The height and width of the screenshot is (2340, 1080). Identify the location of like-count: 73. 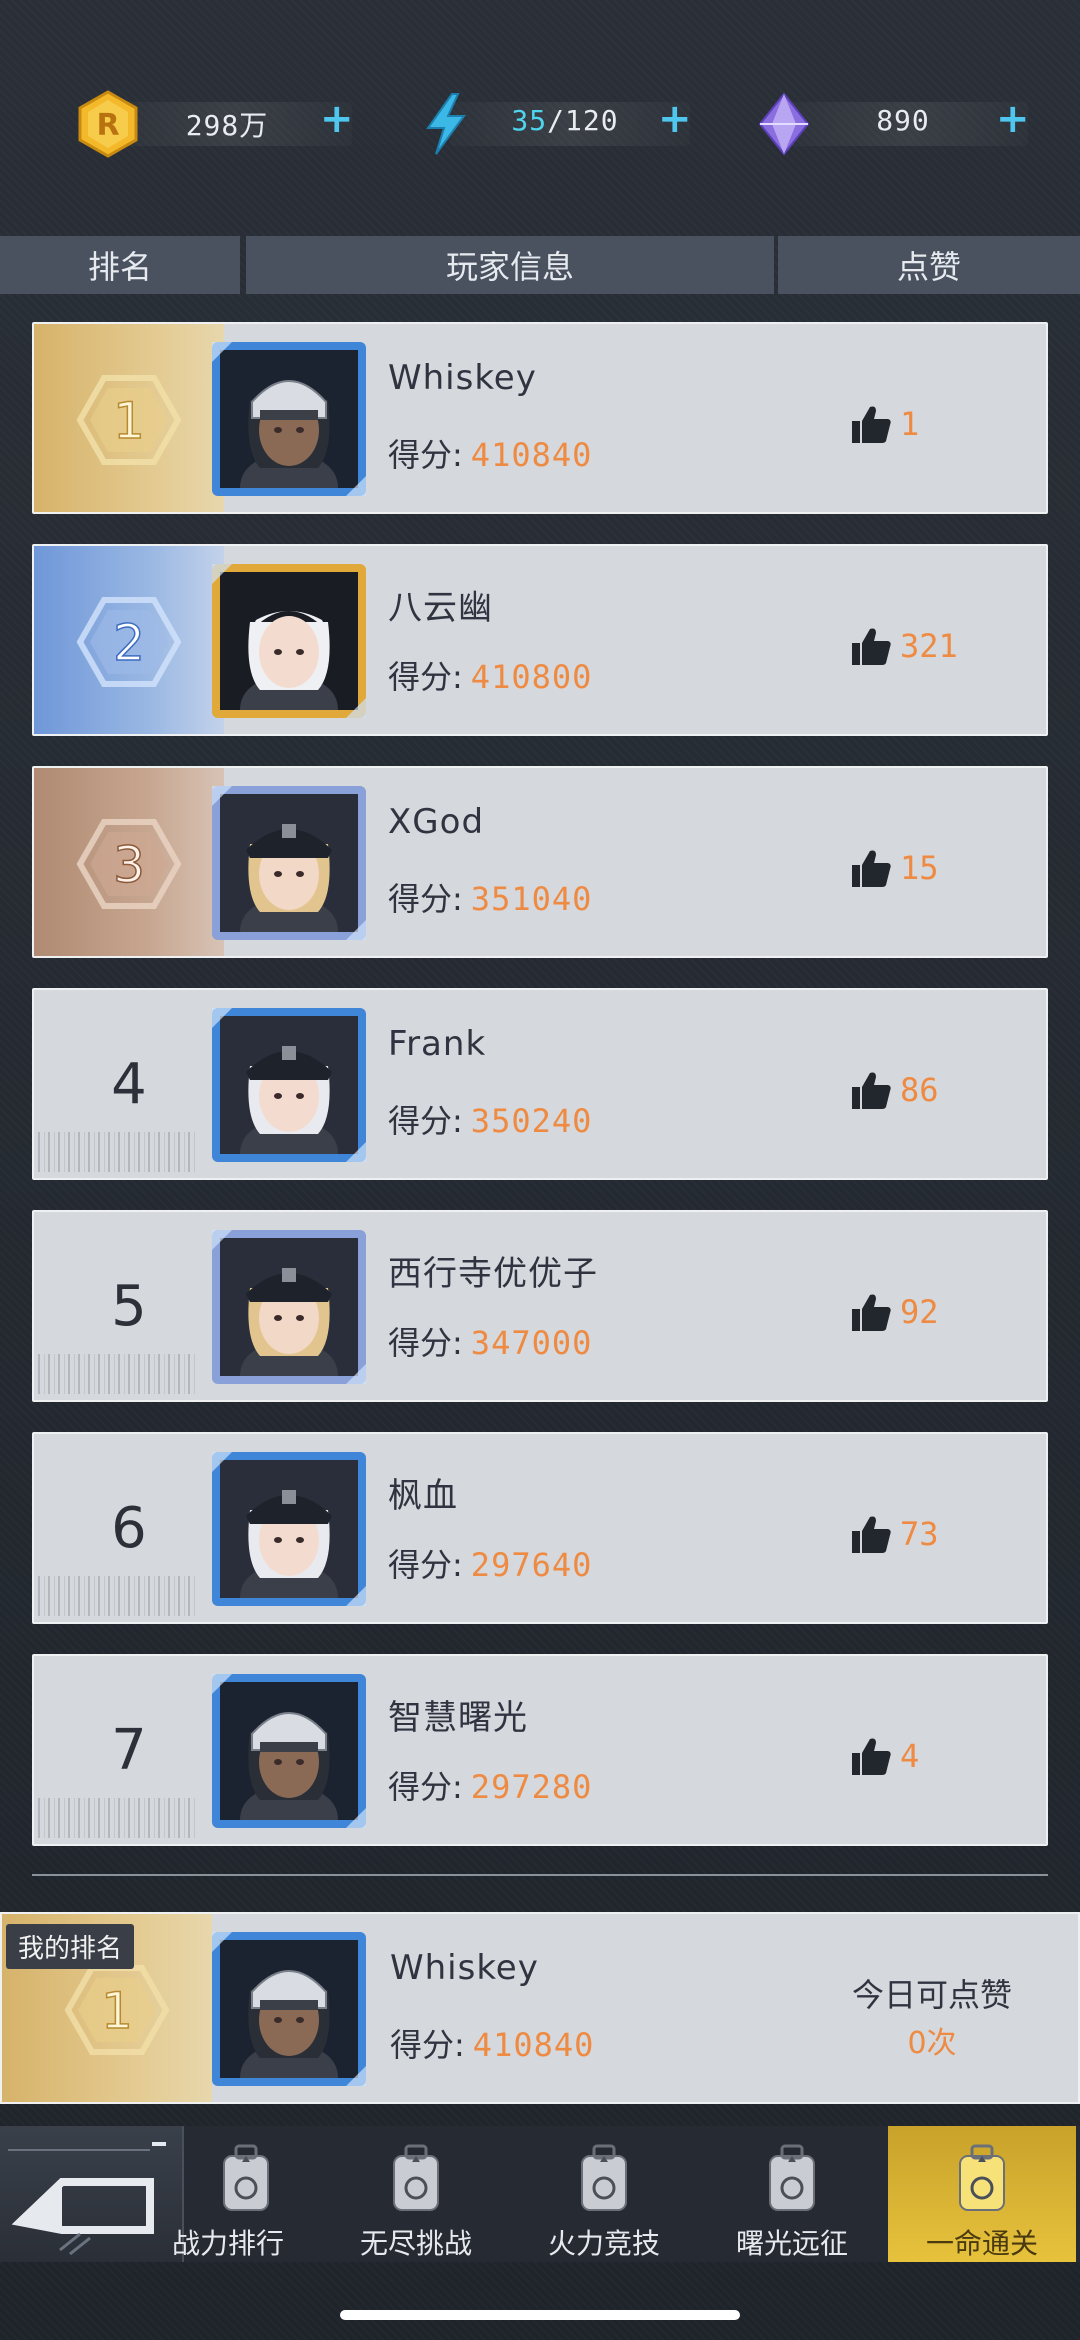
(919, 1534).